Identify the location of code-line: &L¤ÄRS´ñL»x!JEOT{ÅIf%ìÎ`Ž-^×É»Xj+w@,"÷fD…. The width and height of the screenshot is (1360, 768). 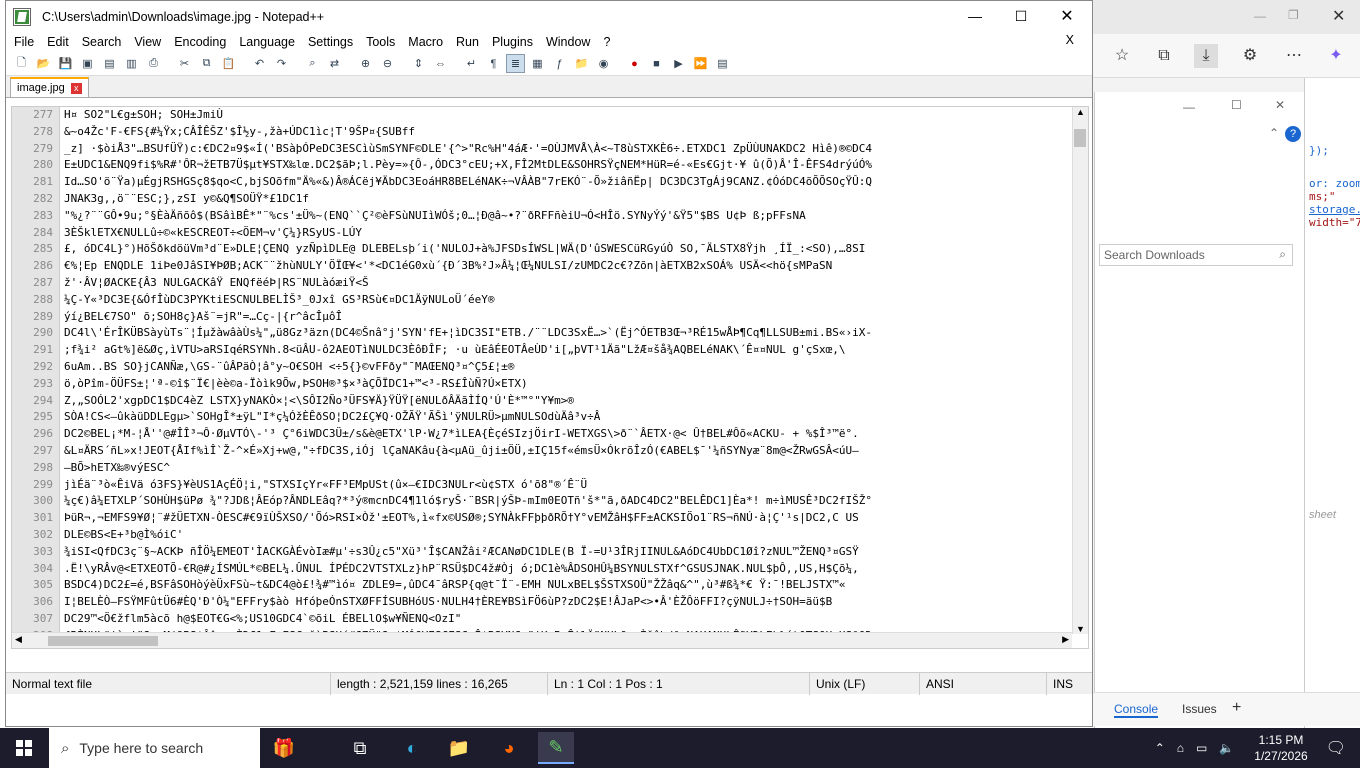
(567, 451).